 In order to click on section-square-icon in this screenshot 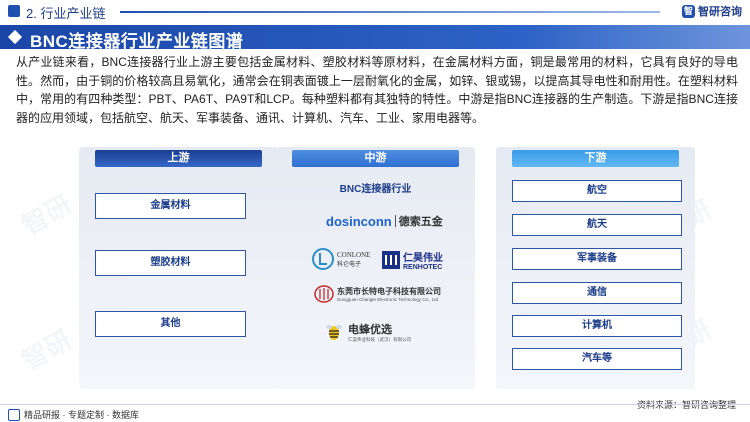, I will do `click(14, 11)`.